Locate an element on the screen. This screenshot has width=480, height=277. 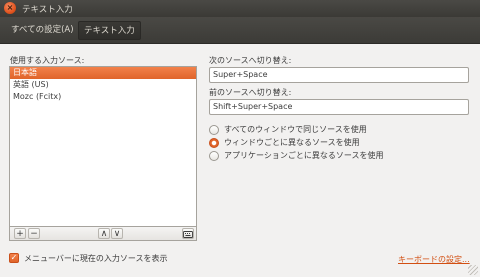
input-sources-label: 使用する入力ソース: is located at coordinates (47, 60).